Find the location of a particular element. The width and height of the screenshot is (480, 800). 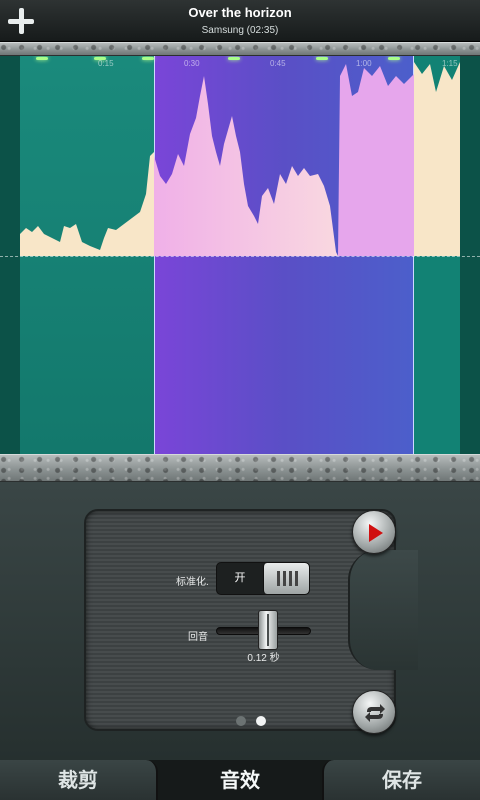

play-button is located at coordinates (374, 532).